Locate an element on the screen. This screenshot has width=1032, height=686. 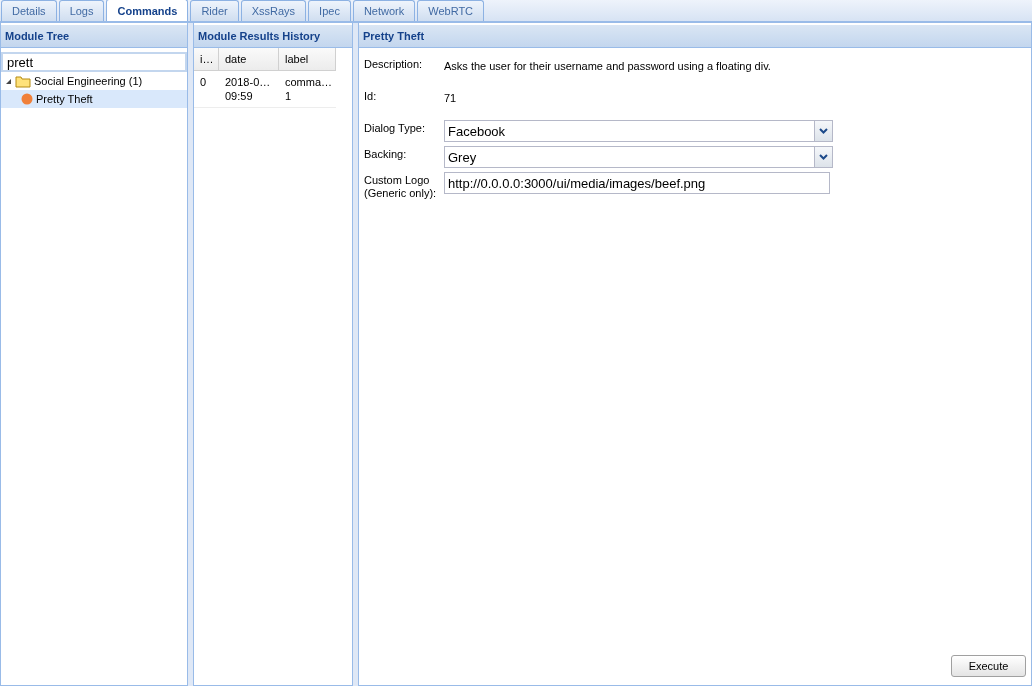
panel-title: Pretty Theft is located at coordinates (695, 36).